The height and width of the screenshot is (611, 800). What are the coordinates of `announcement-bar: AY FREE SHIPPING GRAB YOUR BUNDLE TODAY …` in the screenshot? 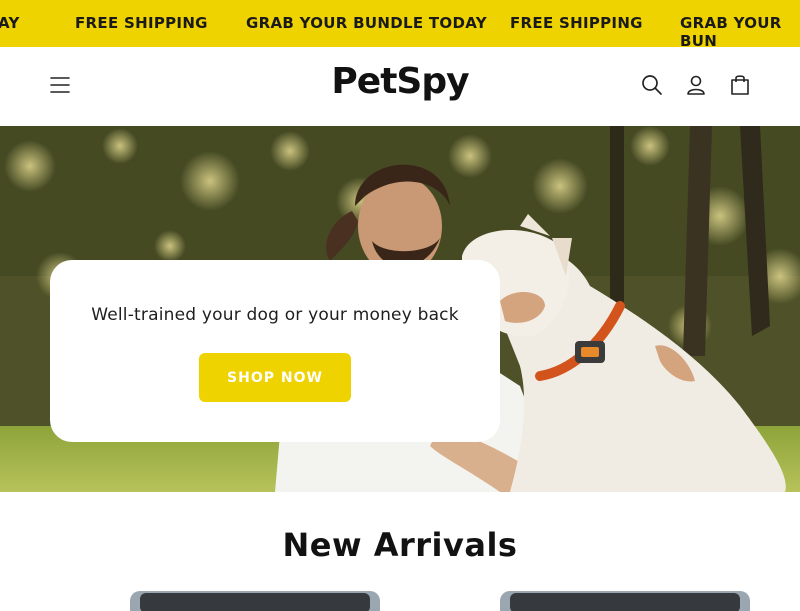 It's located at (400, 23).